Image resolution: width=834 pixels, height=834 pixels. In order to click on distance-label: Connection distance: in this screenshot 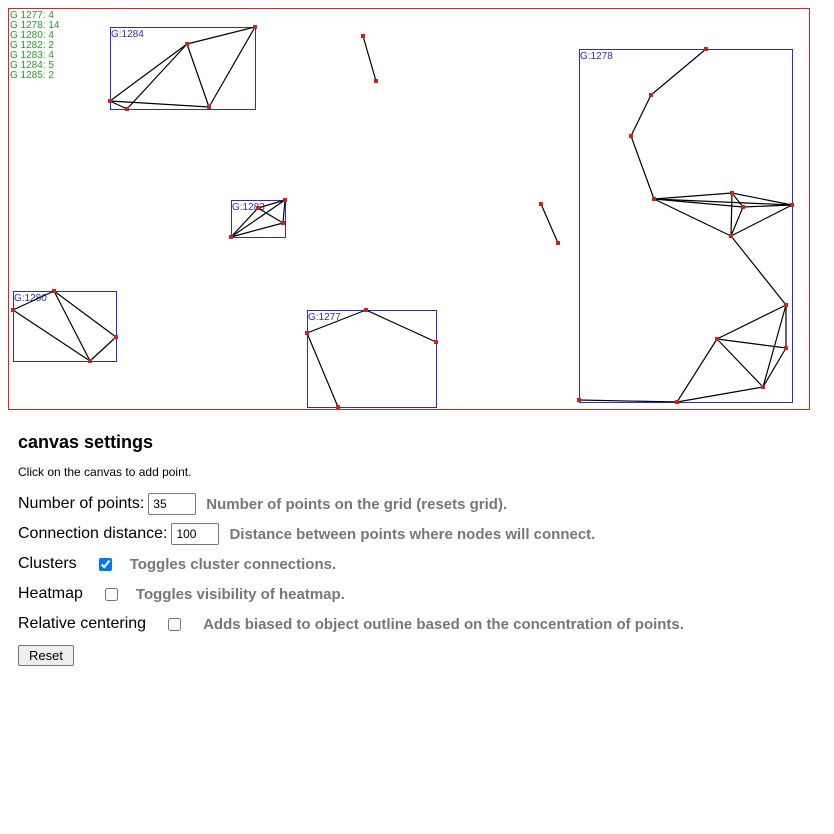, I will do `click(93, 533)`.